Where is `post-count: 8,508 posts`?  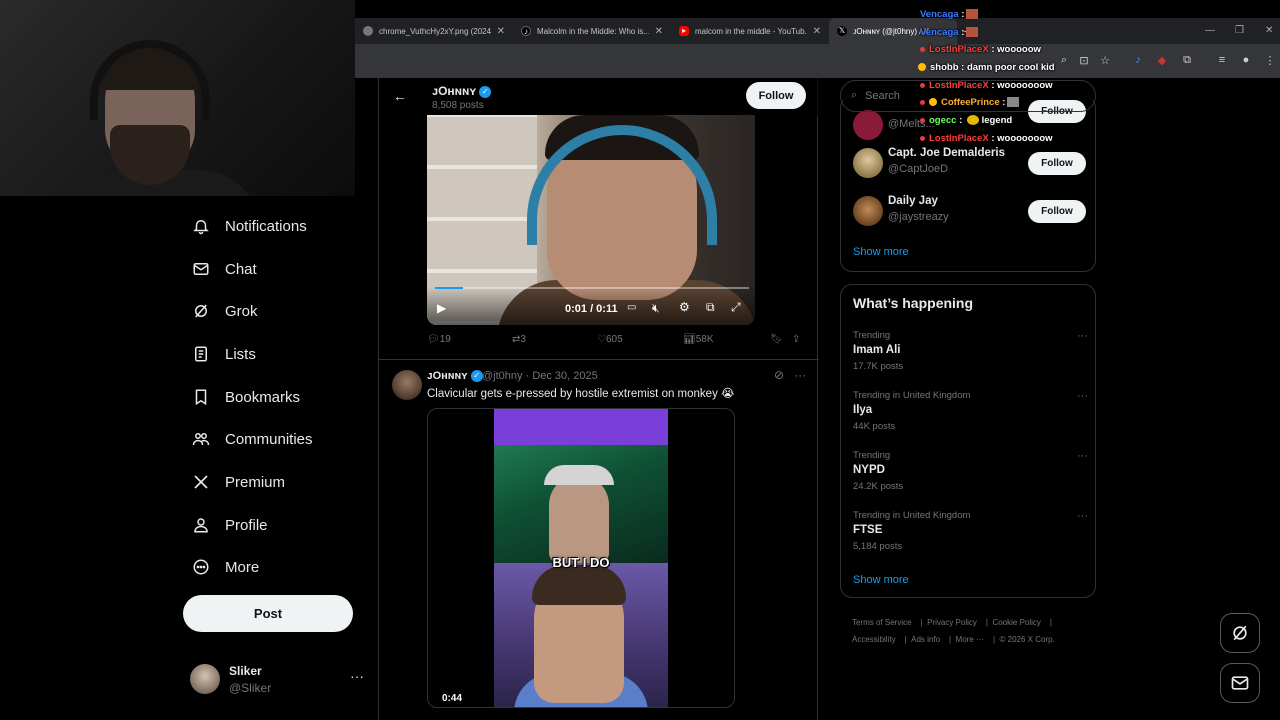
post-count: 8,508 posts is located at coordinates (458, 105).